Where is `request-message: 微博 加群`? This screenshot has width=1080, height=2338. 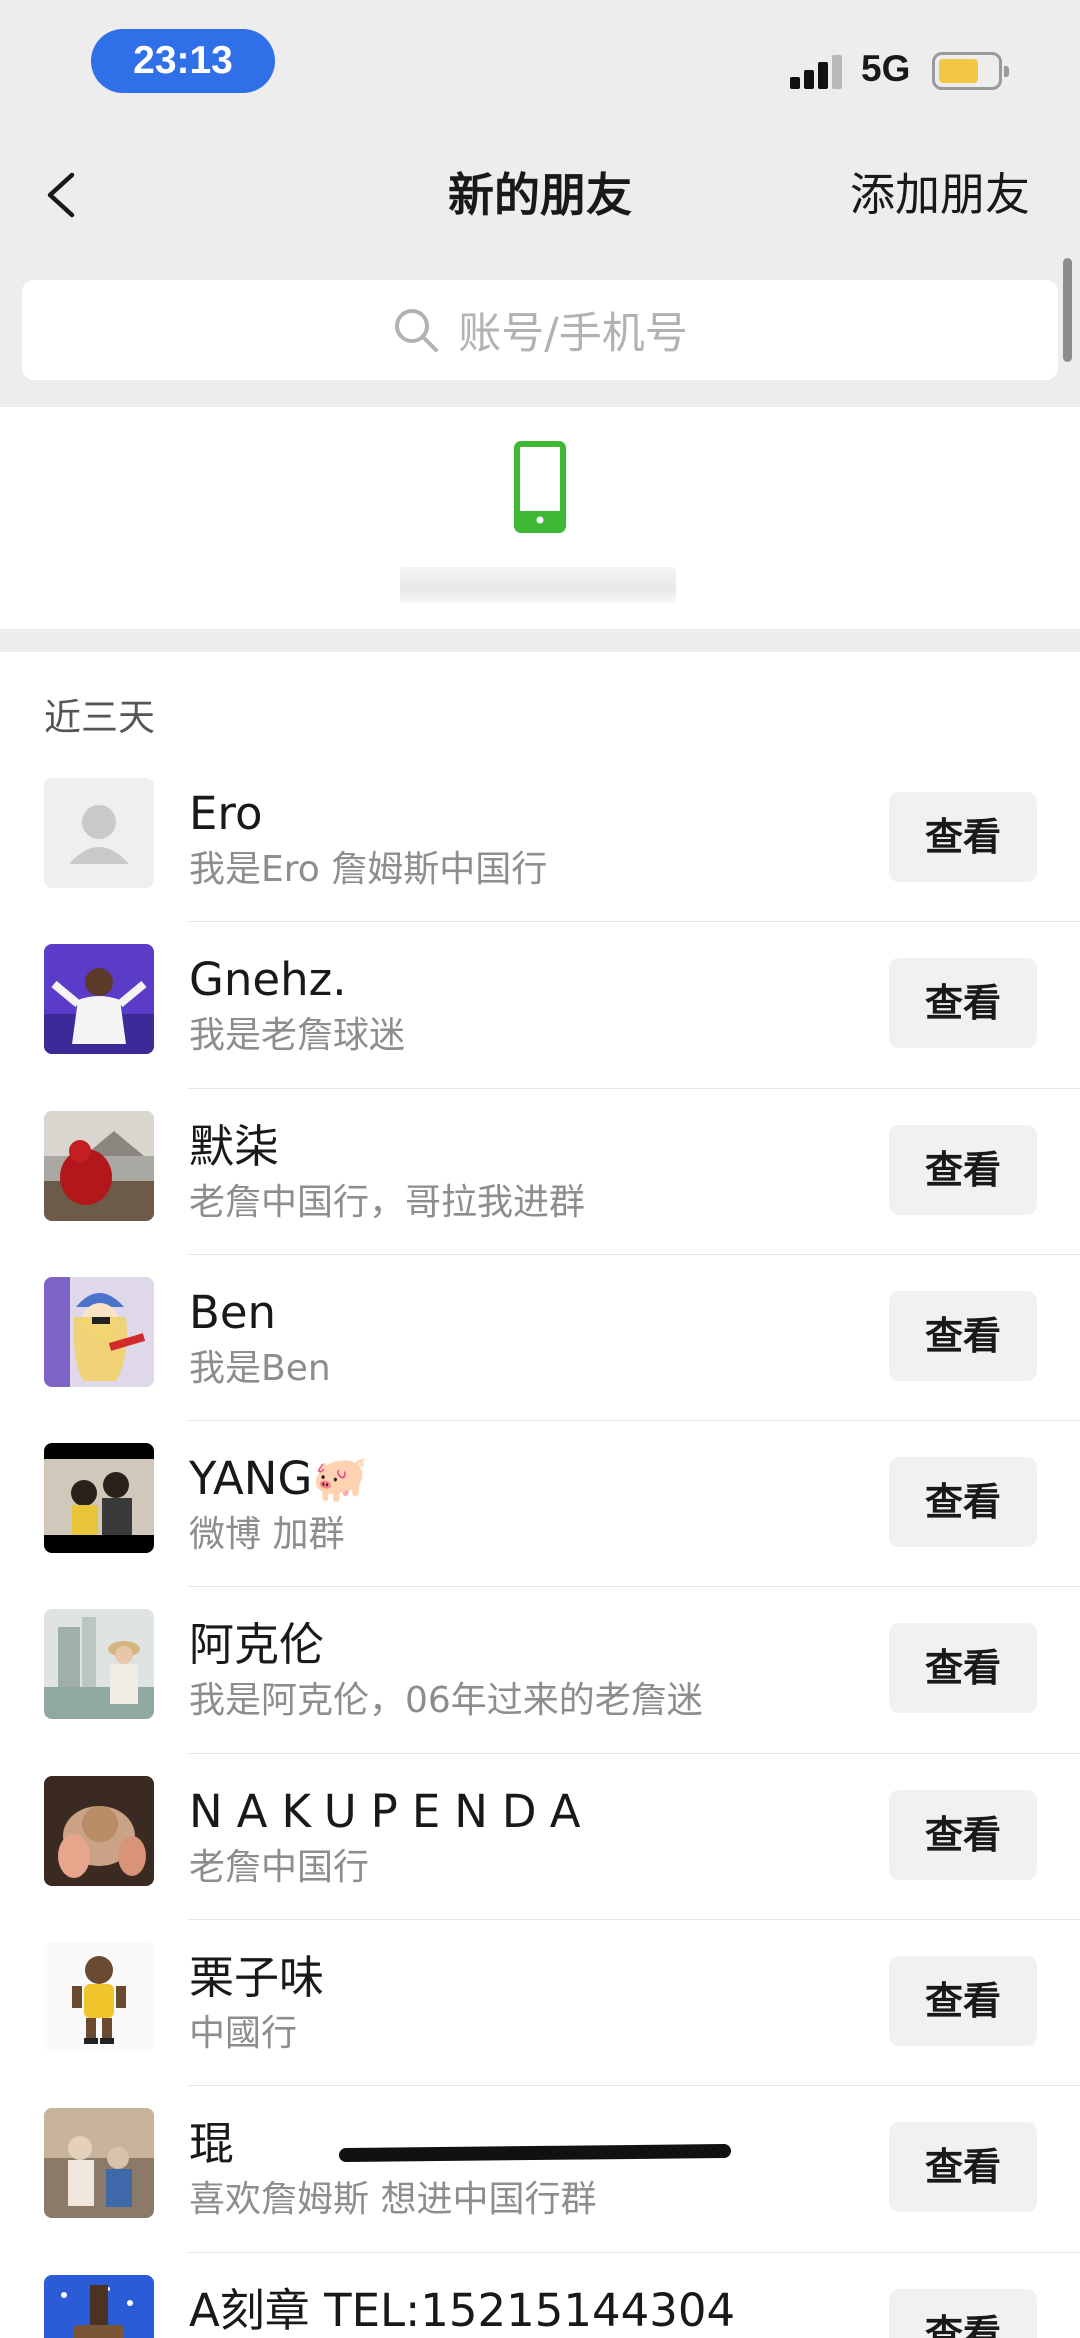
request-message: 微博 加群 is located at coordinates (267, 1535).